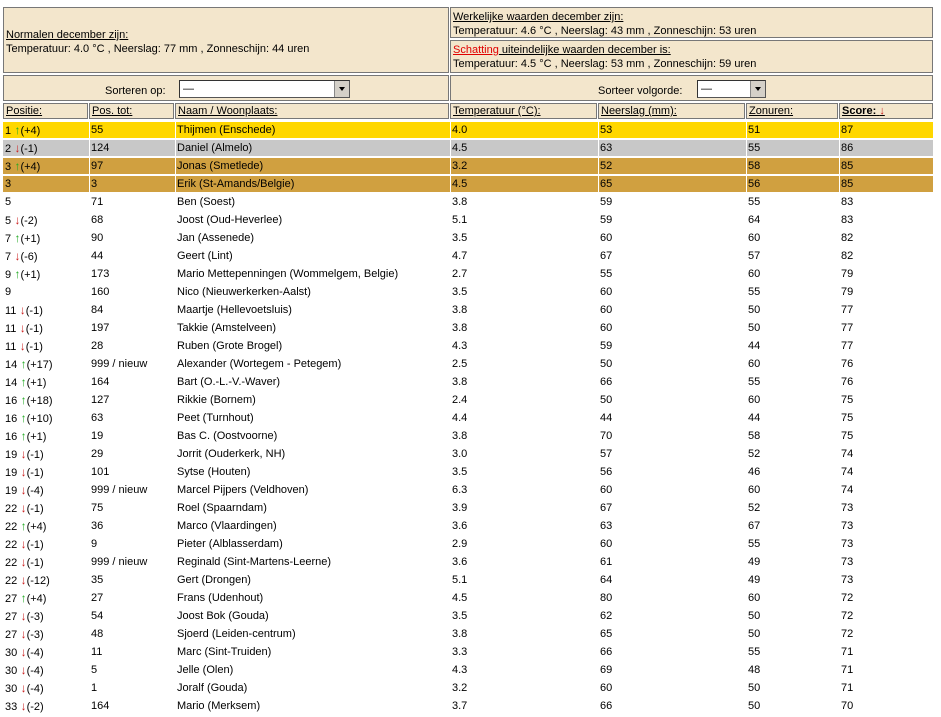  Describe the element at coordinates (97, 418) in the screenshot. I see `total-position-cell: 63` at that location.